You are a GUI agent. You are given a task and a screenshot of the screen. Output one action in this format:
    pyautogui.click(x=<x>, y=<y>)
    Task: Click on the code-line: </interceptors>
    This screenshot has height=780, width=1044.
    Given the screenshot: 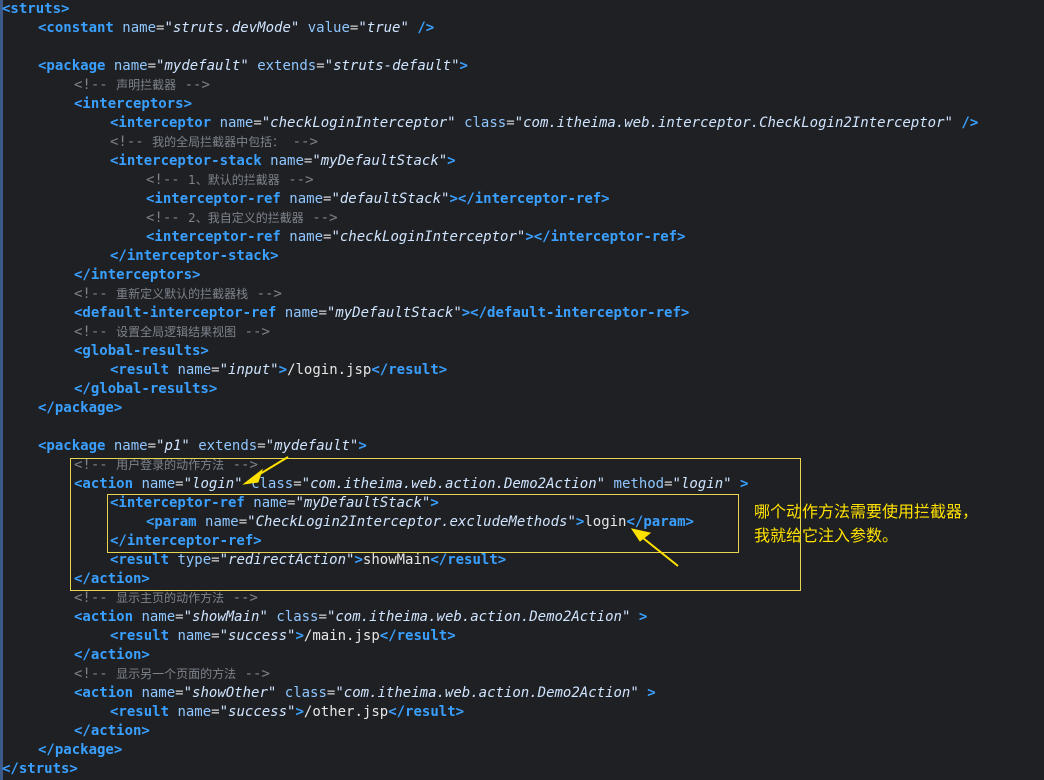 What is the action you would take?
    pyautogui.click(x=137, y=275)
    